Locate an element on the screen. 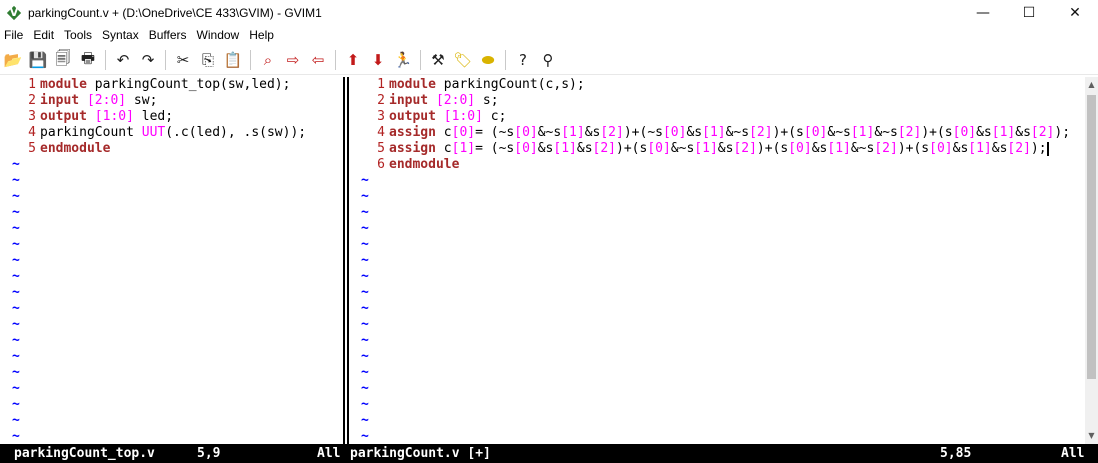 The width and height of the screenshot is (1098, 463). right-status-scroll: All is located at coordinates (1073, 453).